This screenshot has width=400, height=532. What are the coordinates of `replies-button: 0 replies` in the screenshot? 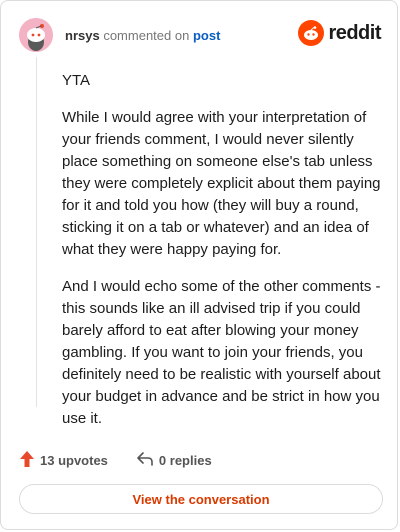 It's located at (174, 460).